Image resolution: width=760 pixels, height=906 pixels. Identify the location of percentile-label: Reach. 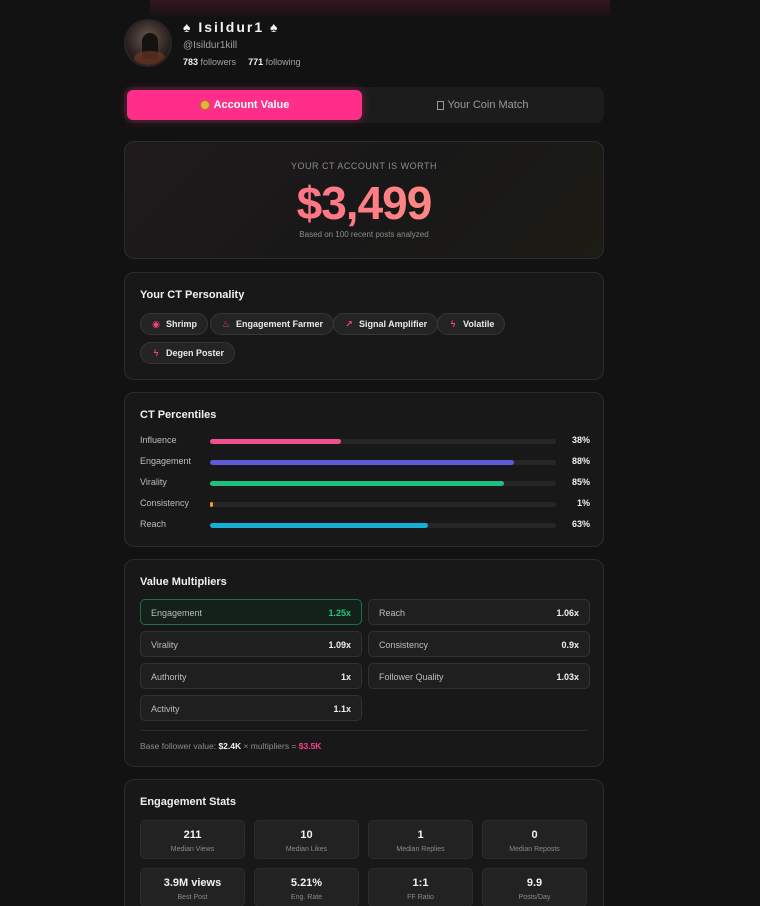
(153, 524).